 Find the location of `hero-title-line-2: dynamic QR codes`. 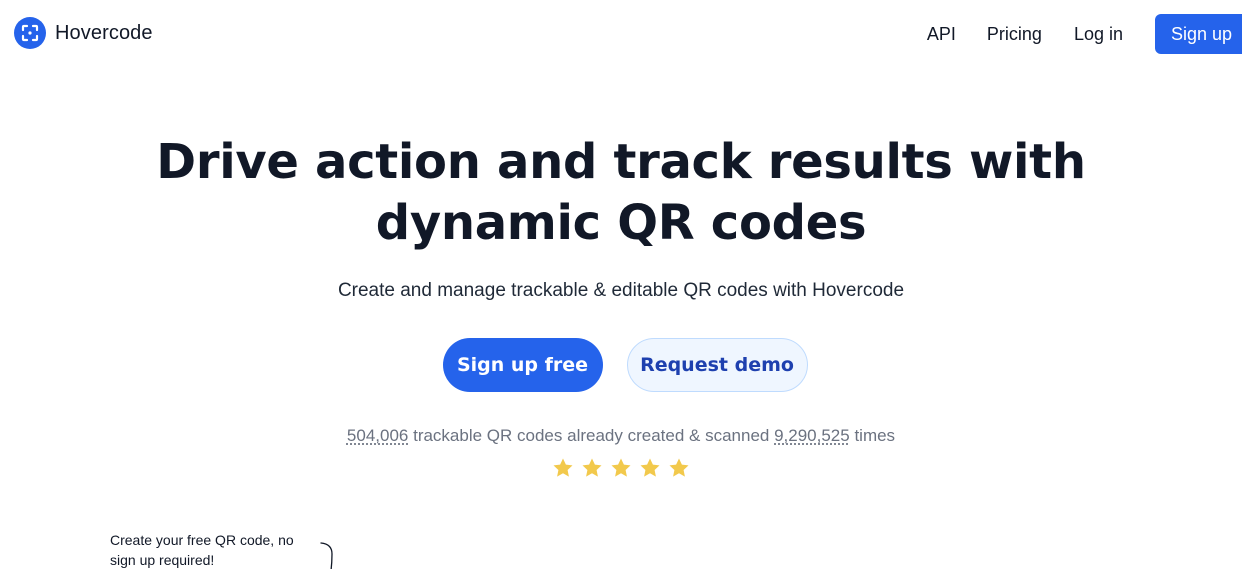

hero-title-line-2: dynamic QR codes is located at coordinates (621, 223).